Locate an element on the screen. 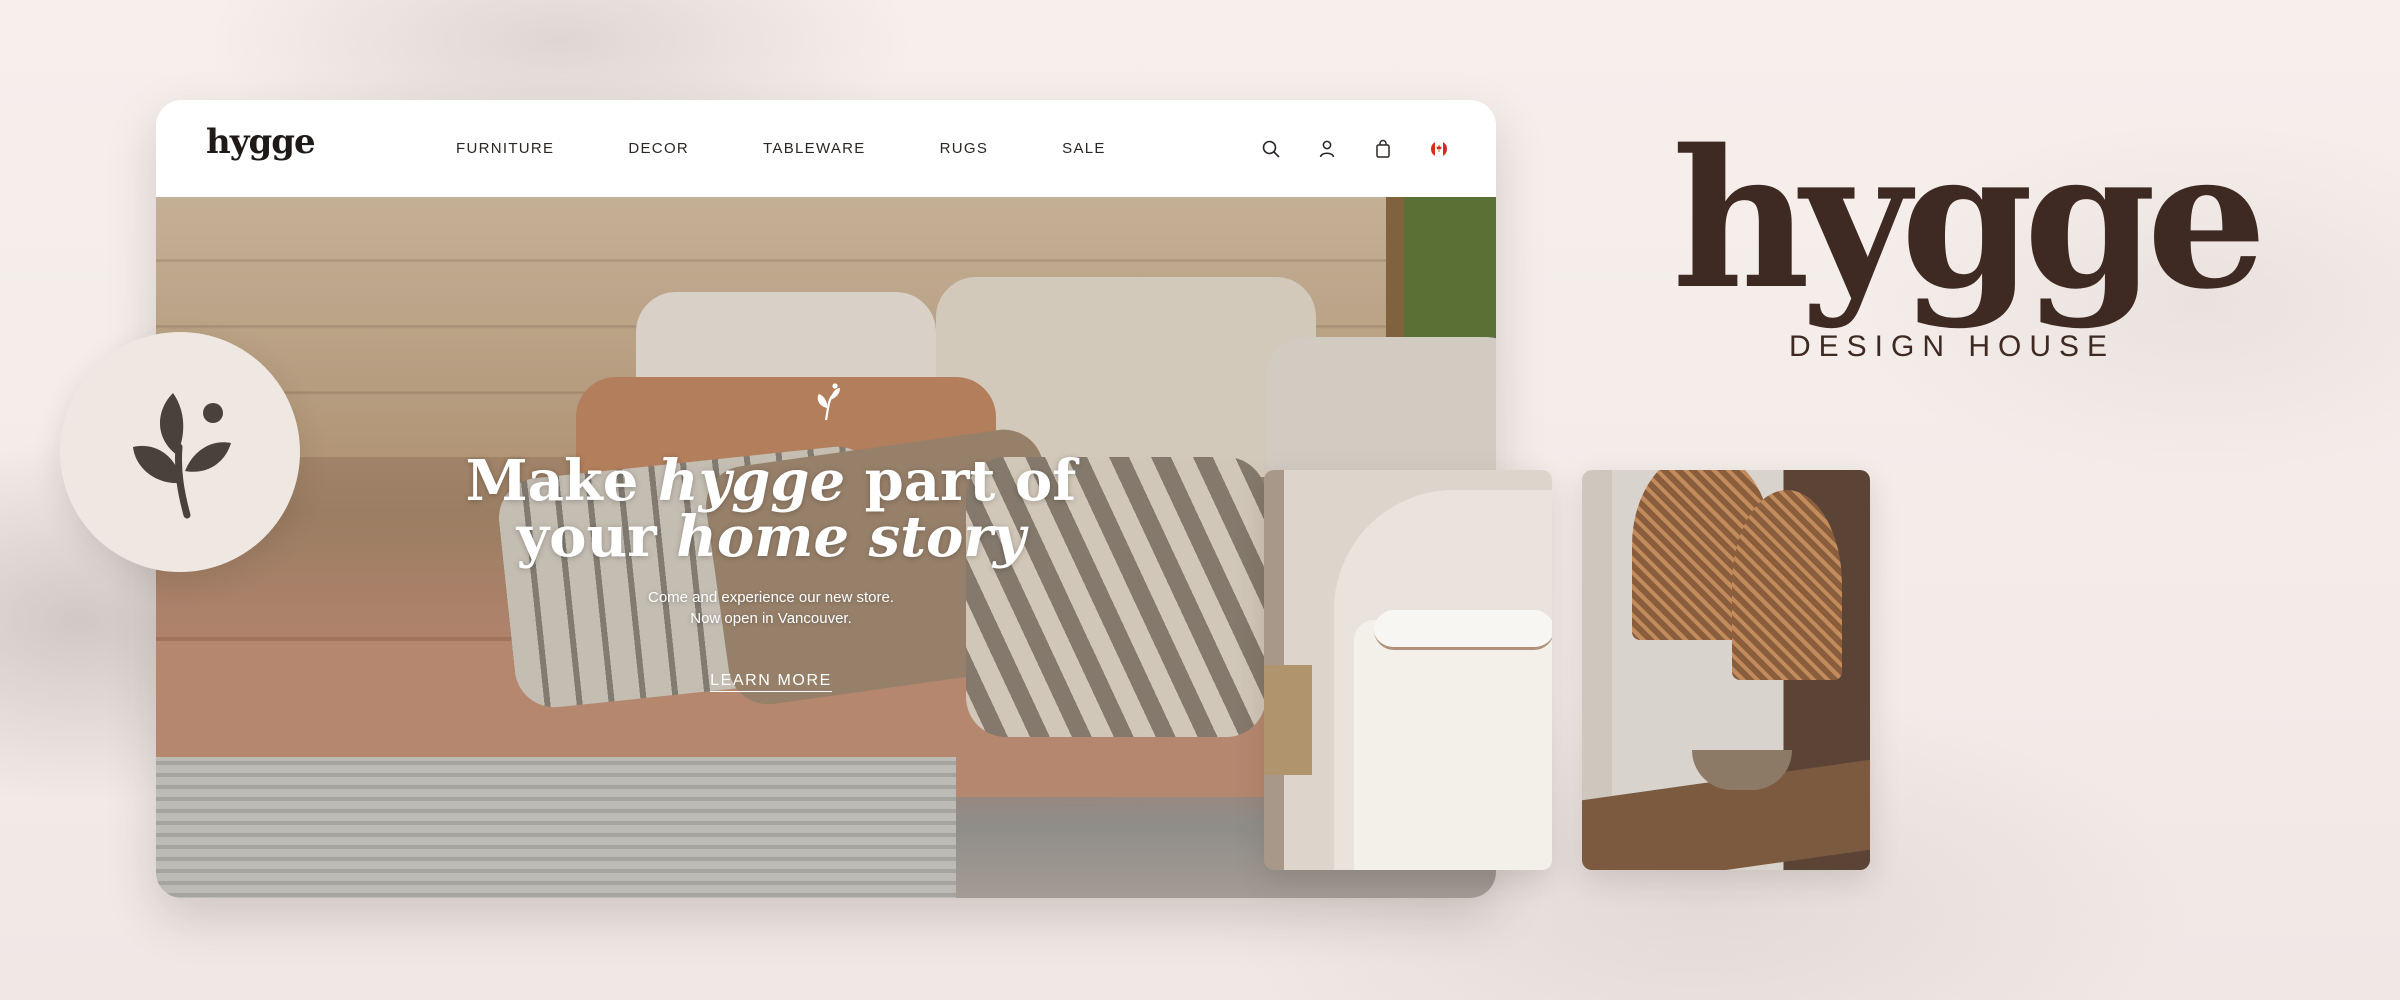 Image resolution: width=2400 pixels, height=1000 pixels. account-icon is located at coordinates (1327, 149).